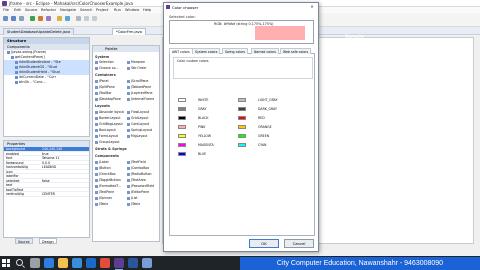  I want to click on palette-item-jdesktoppane: JDesktopPane, so click(108, 99).